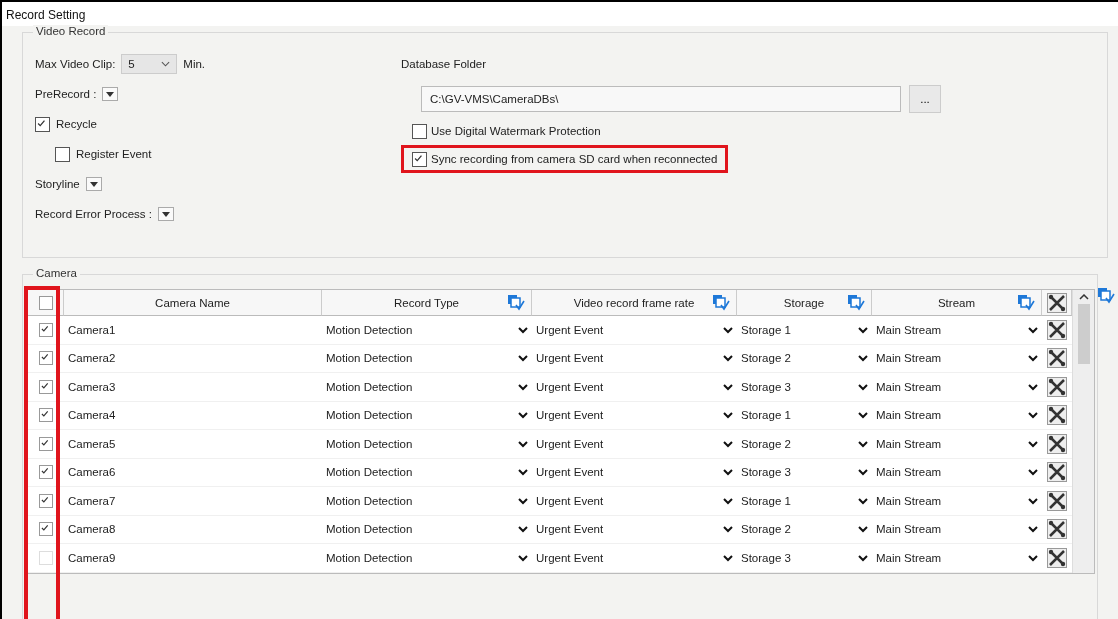  What do you see at coordinates (574, 159) in the screenshot?
I see `checkbox-label: Sync recording from camera SD card when reconnected` at bounding box center [574, 159].